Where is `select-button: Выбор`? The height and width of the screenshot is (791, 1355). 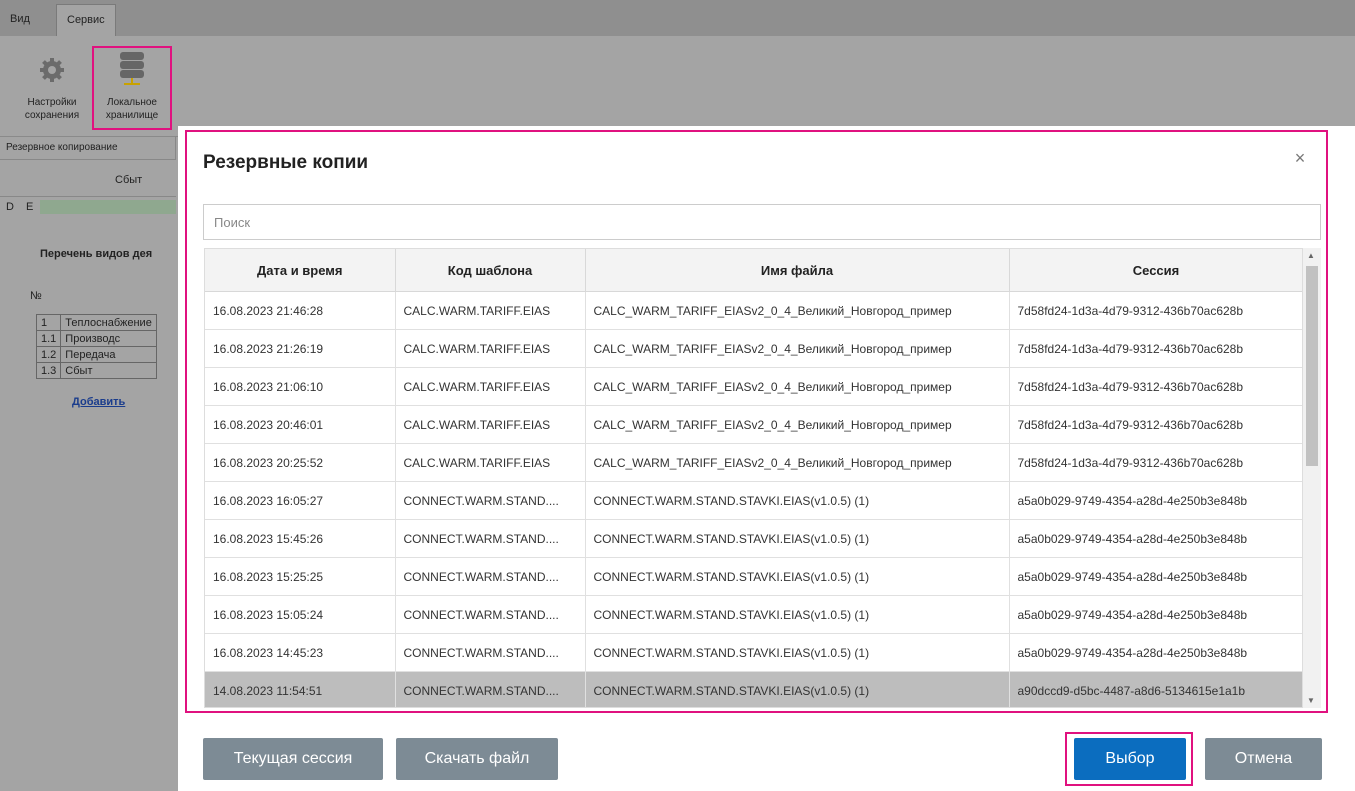
select-button: Выбор is located at coordinates (1130, 759).